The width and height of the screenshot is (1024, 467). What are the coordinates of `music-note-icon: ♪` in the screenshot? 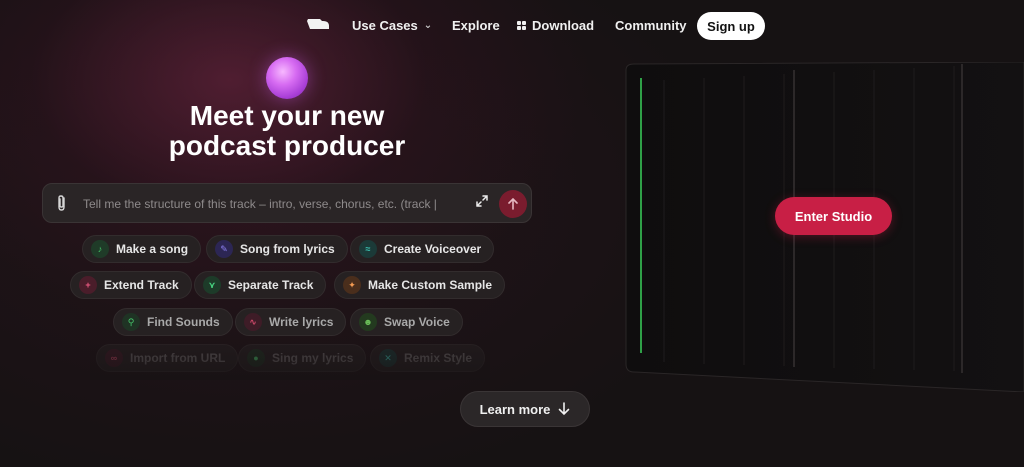 It's located at (100, 249).